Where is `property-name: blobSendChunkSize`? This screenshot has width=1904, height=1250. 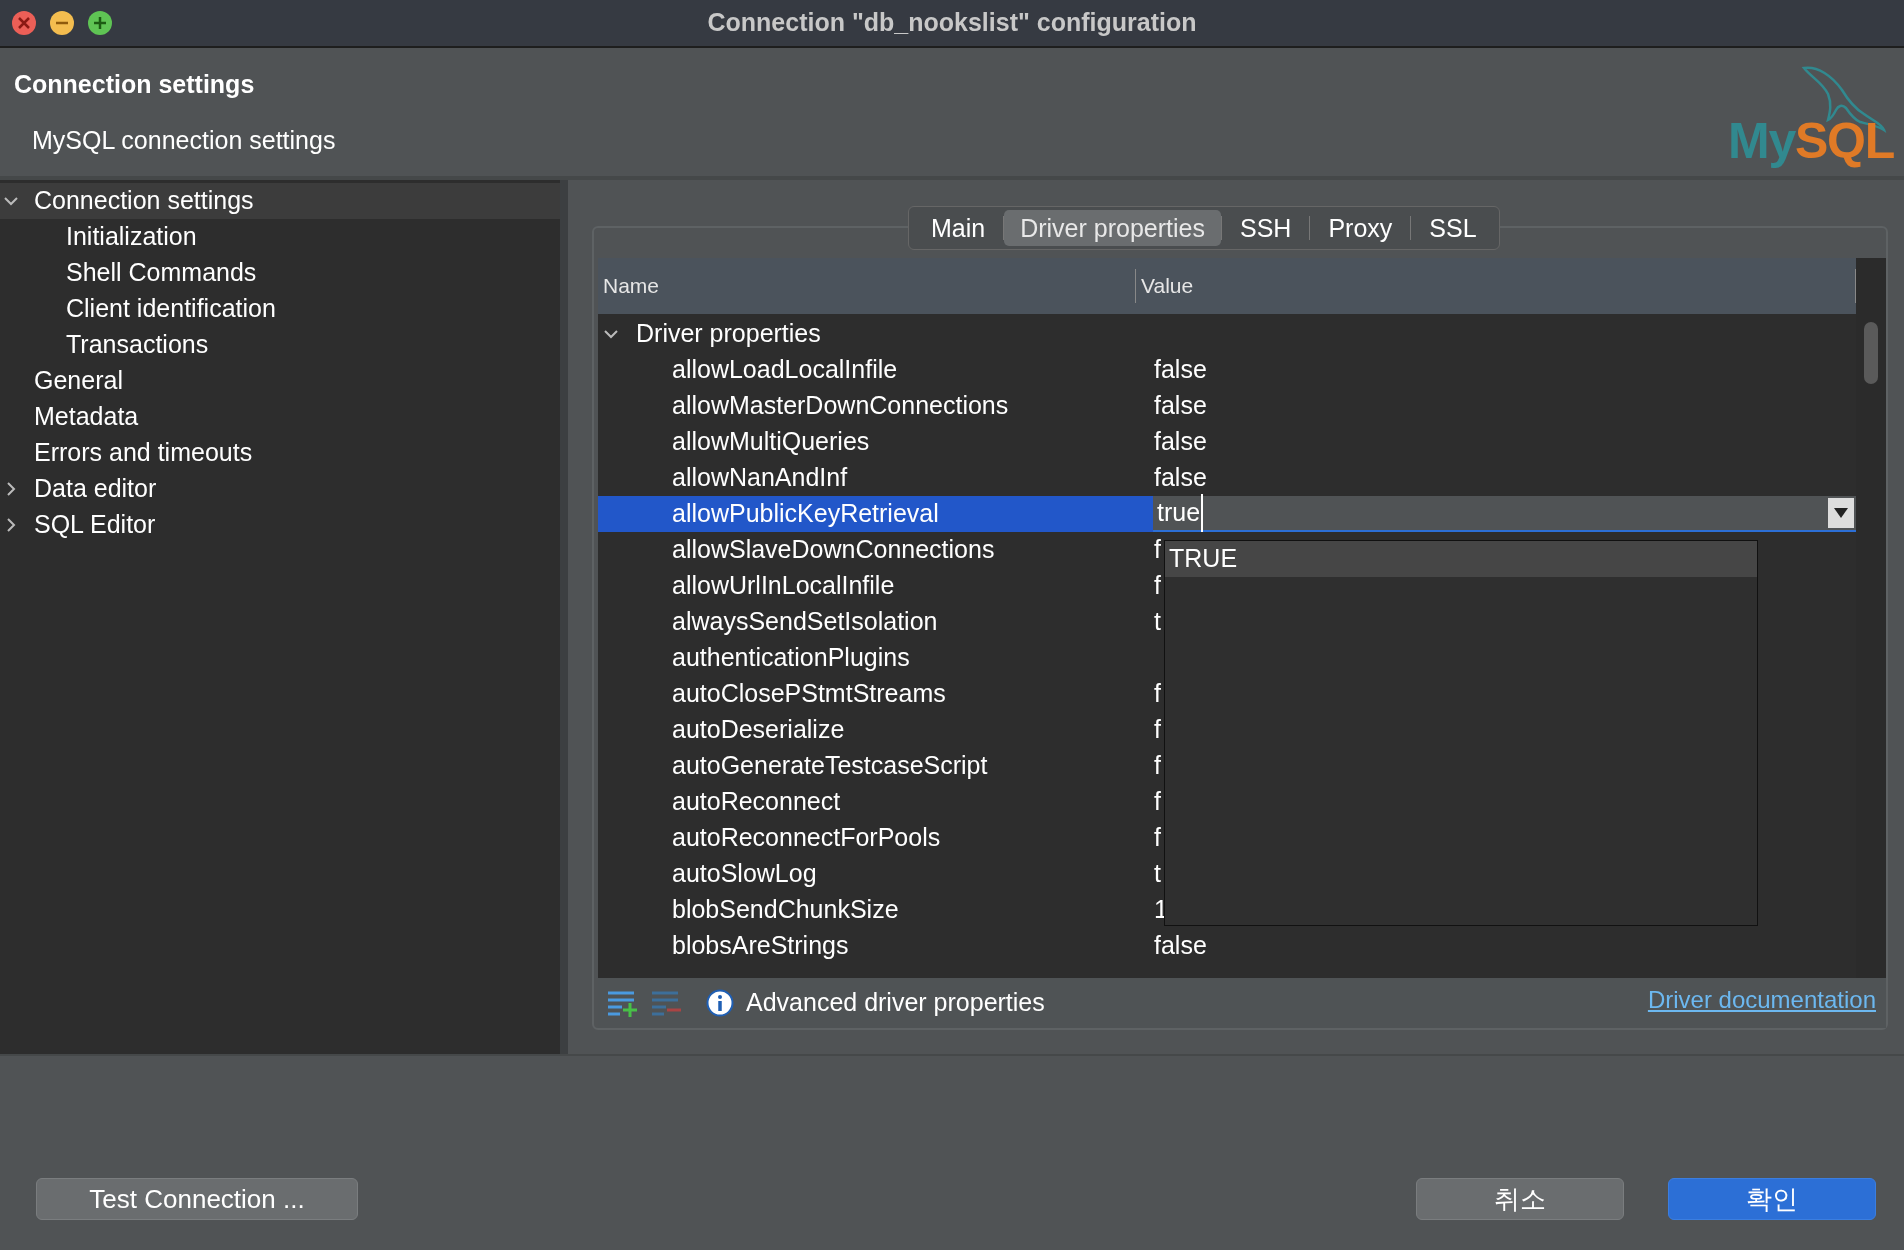
property-name: blobSendChunkSize is located at coordinates (785, 910).